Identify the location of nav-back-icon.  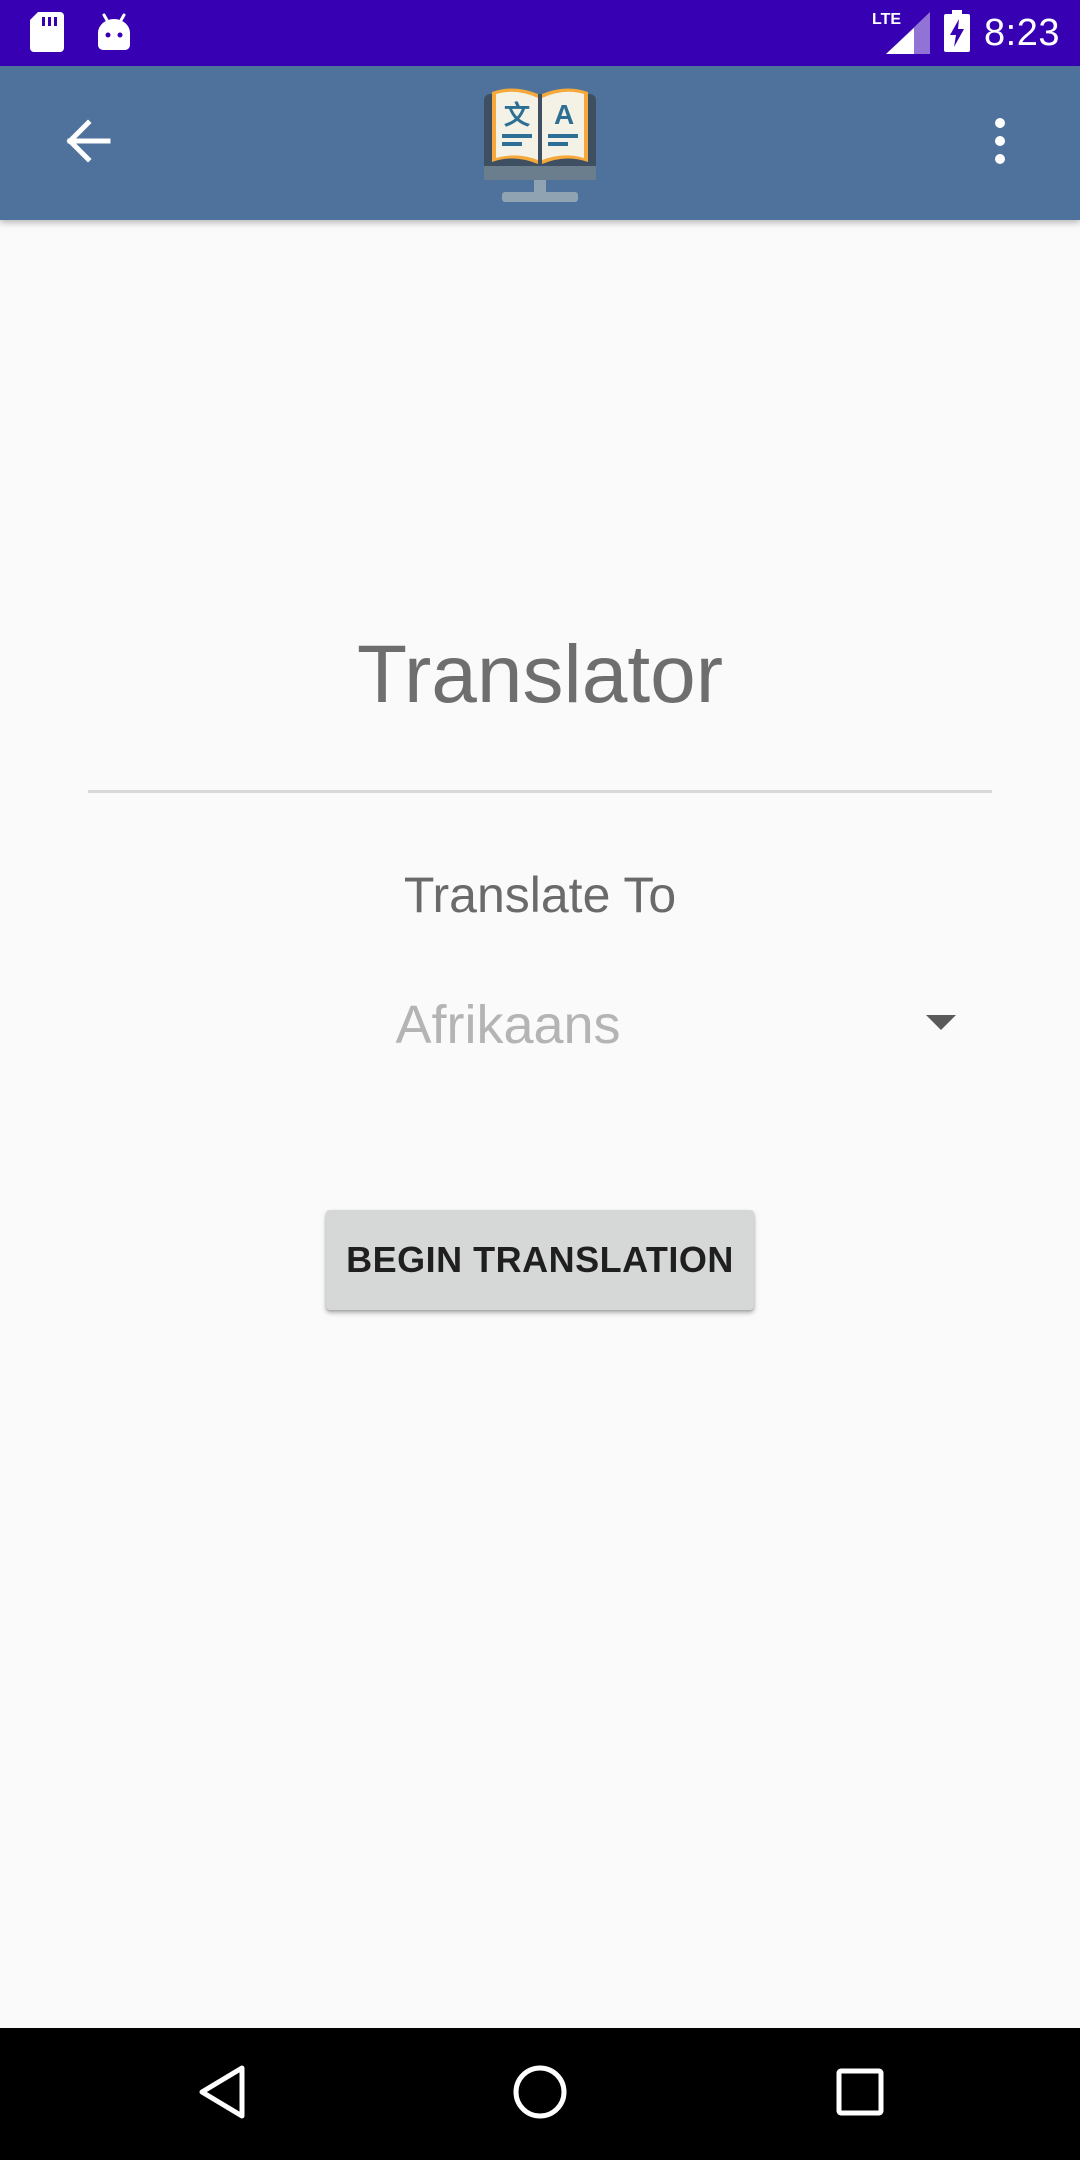
(222, 2094).